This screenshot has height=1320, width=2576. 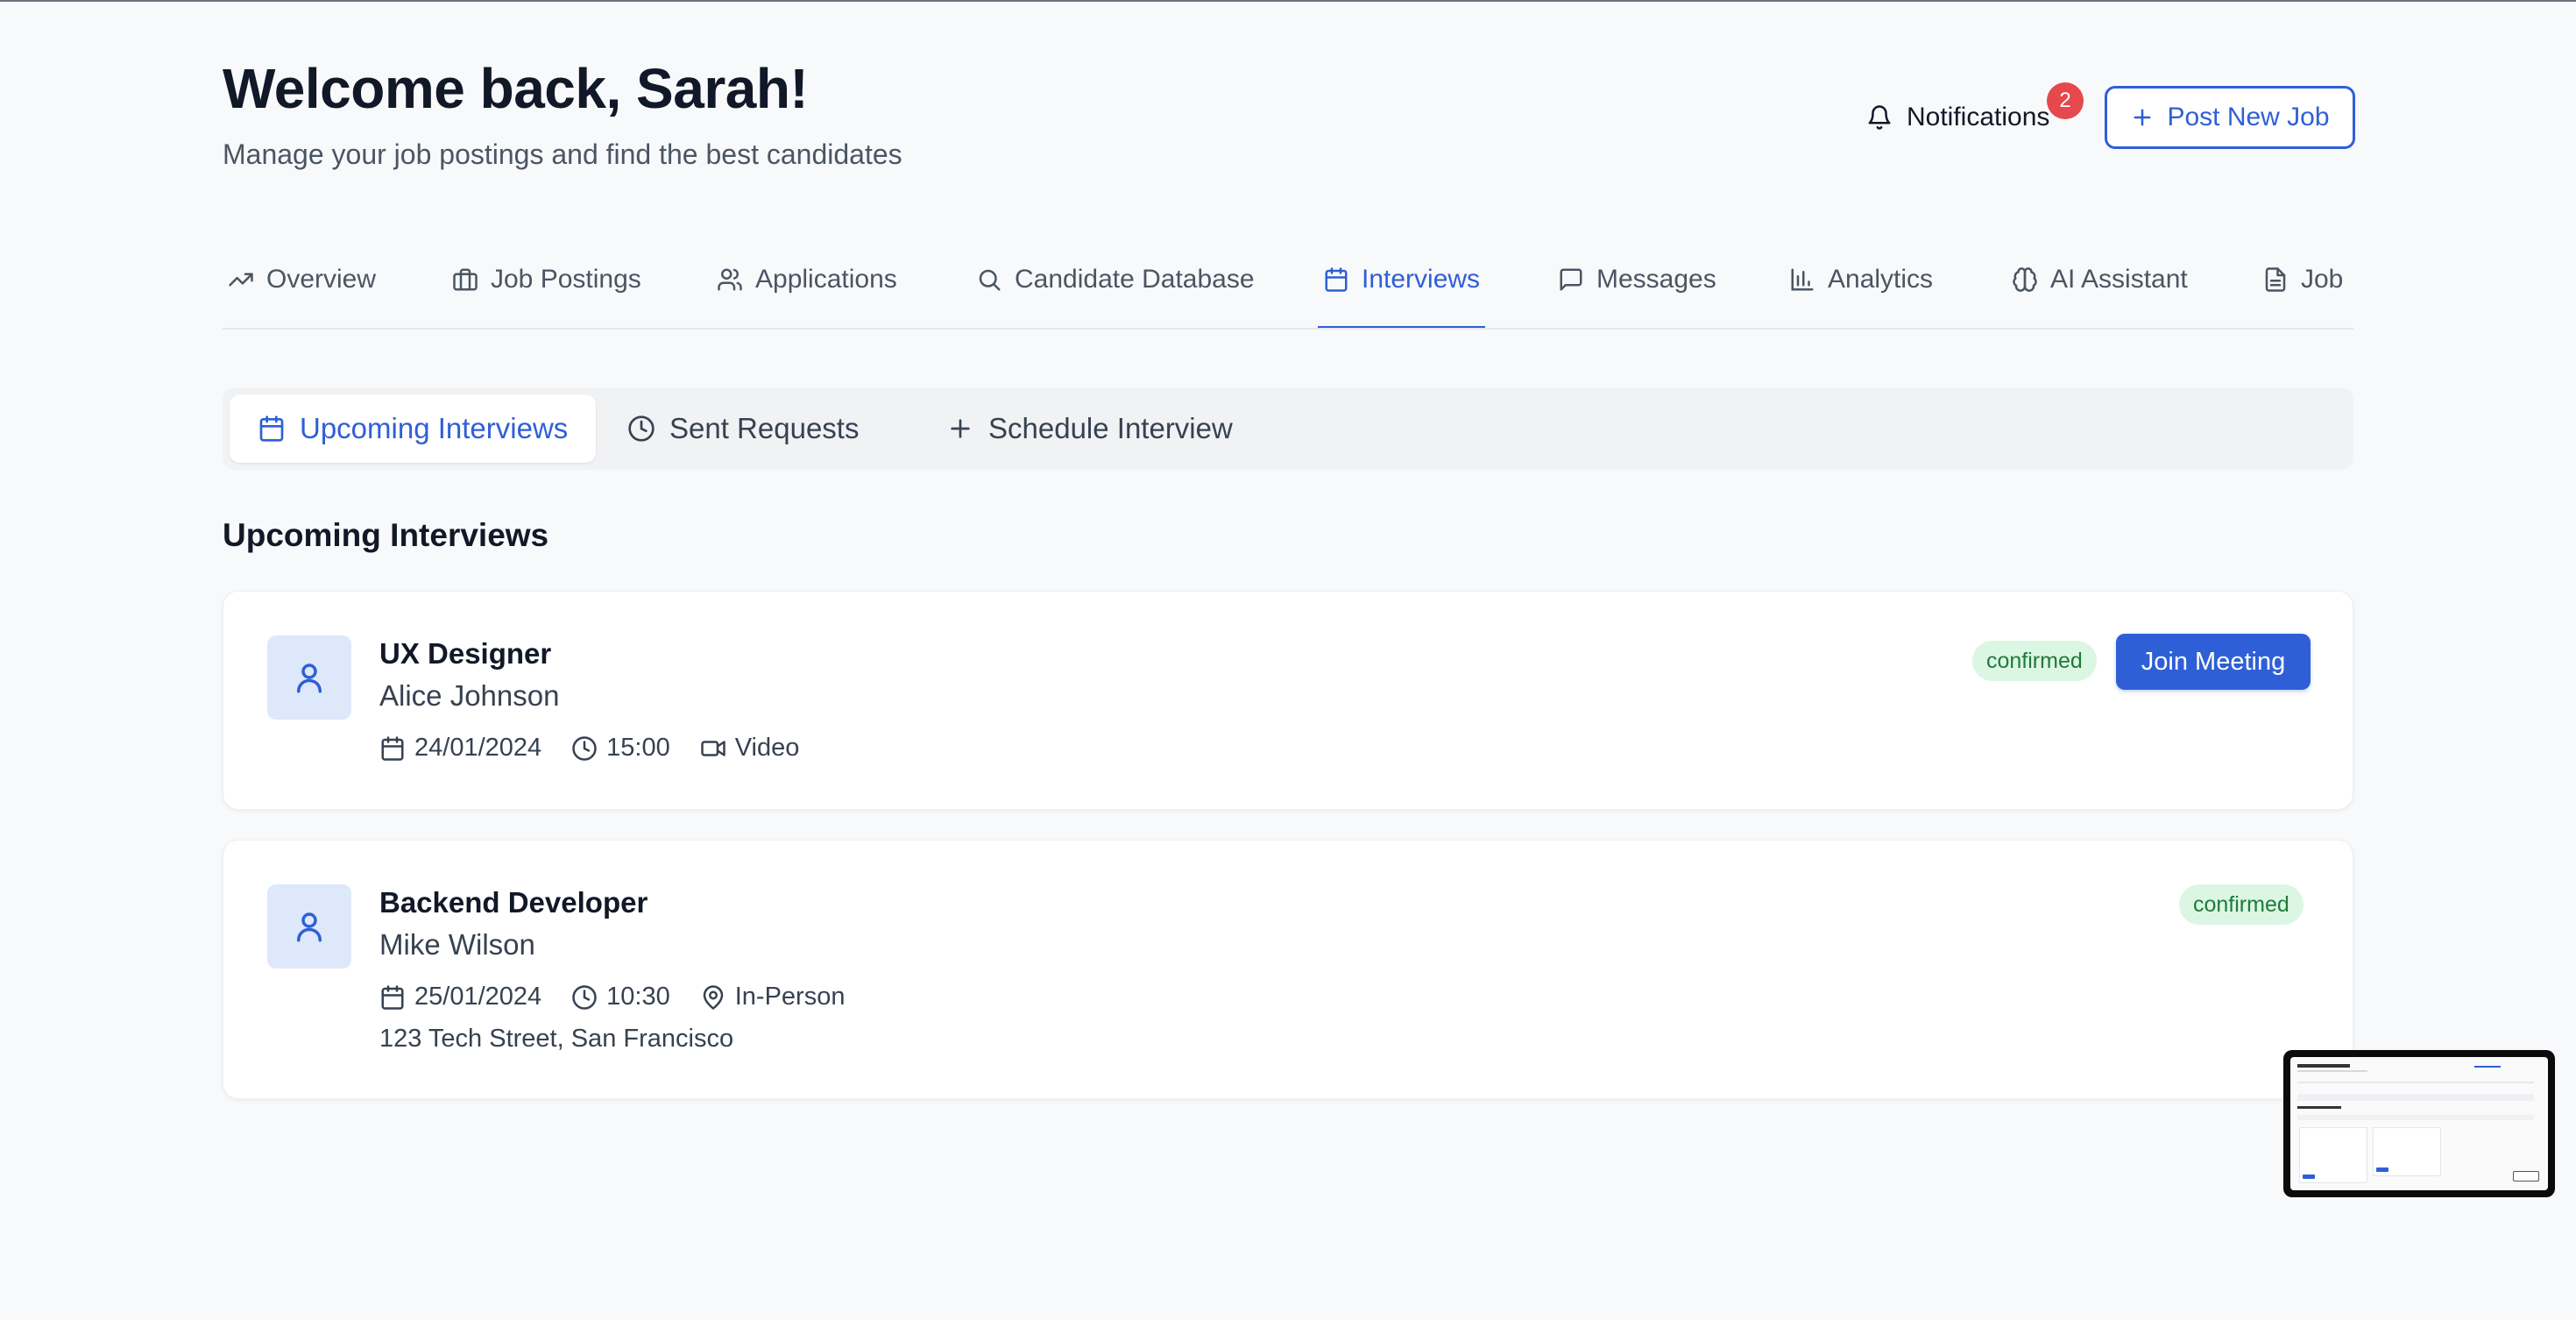 I want to click on tab-analytics: Analytics, so click(x=1861, y=287).